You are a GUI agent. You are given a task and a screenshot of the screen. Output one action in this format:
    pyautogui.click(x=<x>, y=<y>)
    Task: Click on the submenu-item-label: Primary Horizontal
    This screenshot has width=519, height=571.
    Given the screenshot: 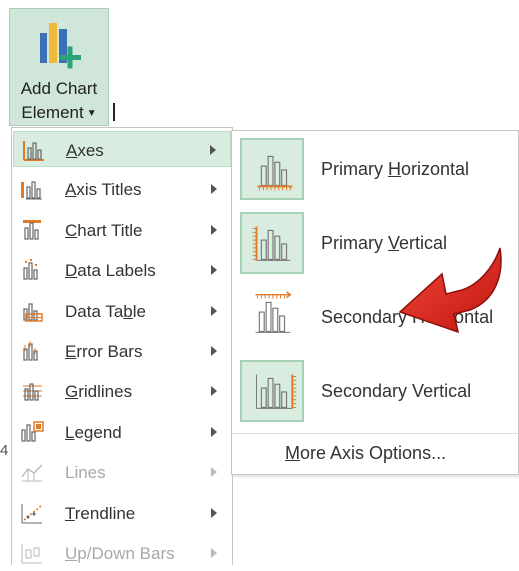 What is the action you would take?
    pyautogui.click(x=395, y=169)
    